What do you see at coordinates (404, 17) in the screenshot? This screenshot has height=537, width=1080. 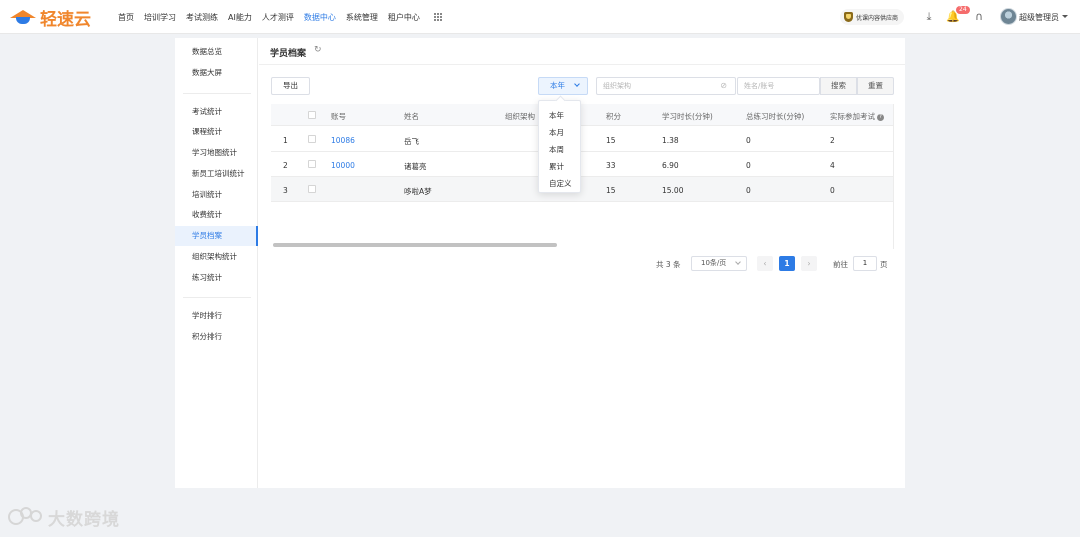 I see `nav-item-tenant: 租户中心` at bounding box center [404, 17].